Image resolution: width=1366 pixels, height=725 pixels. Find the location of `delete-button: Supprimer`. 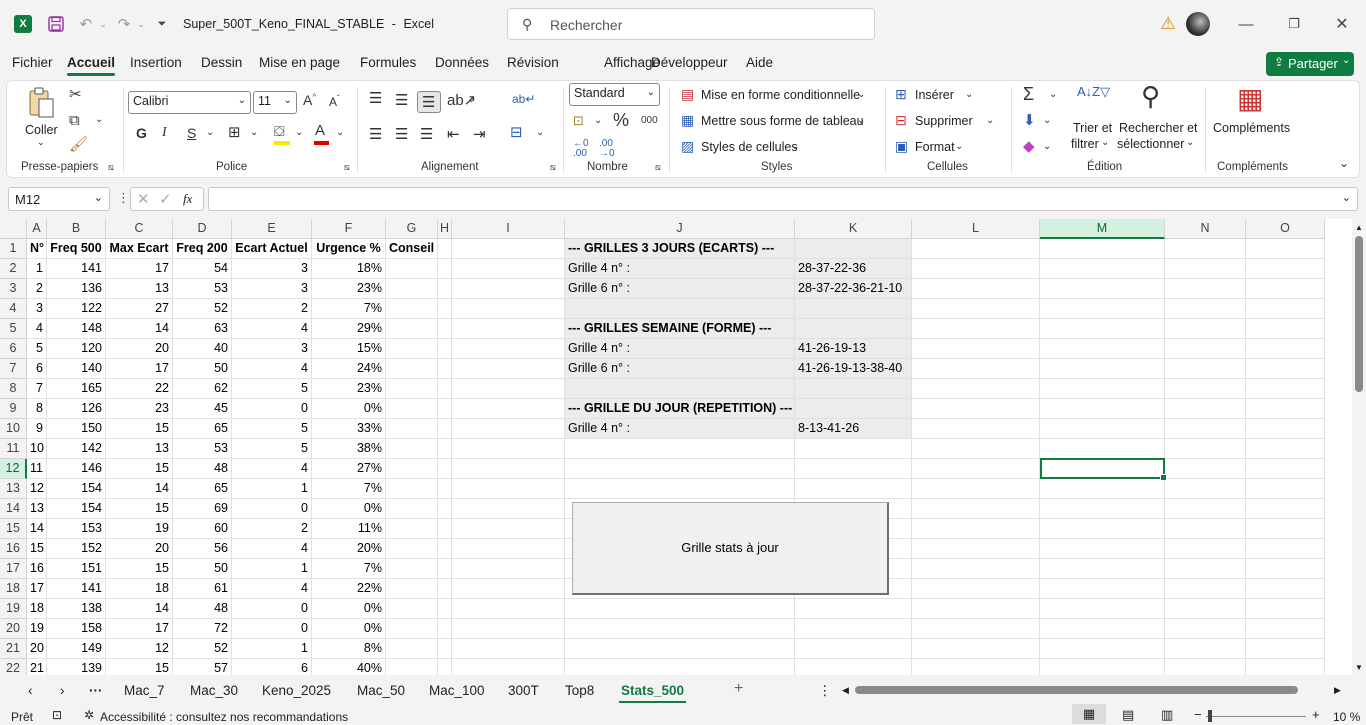

delete-button: Supprimer is located at coordinates (944, 121).